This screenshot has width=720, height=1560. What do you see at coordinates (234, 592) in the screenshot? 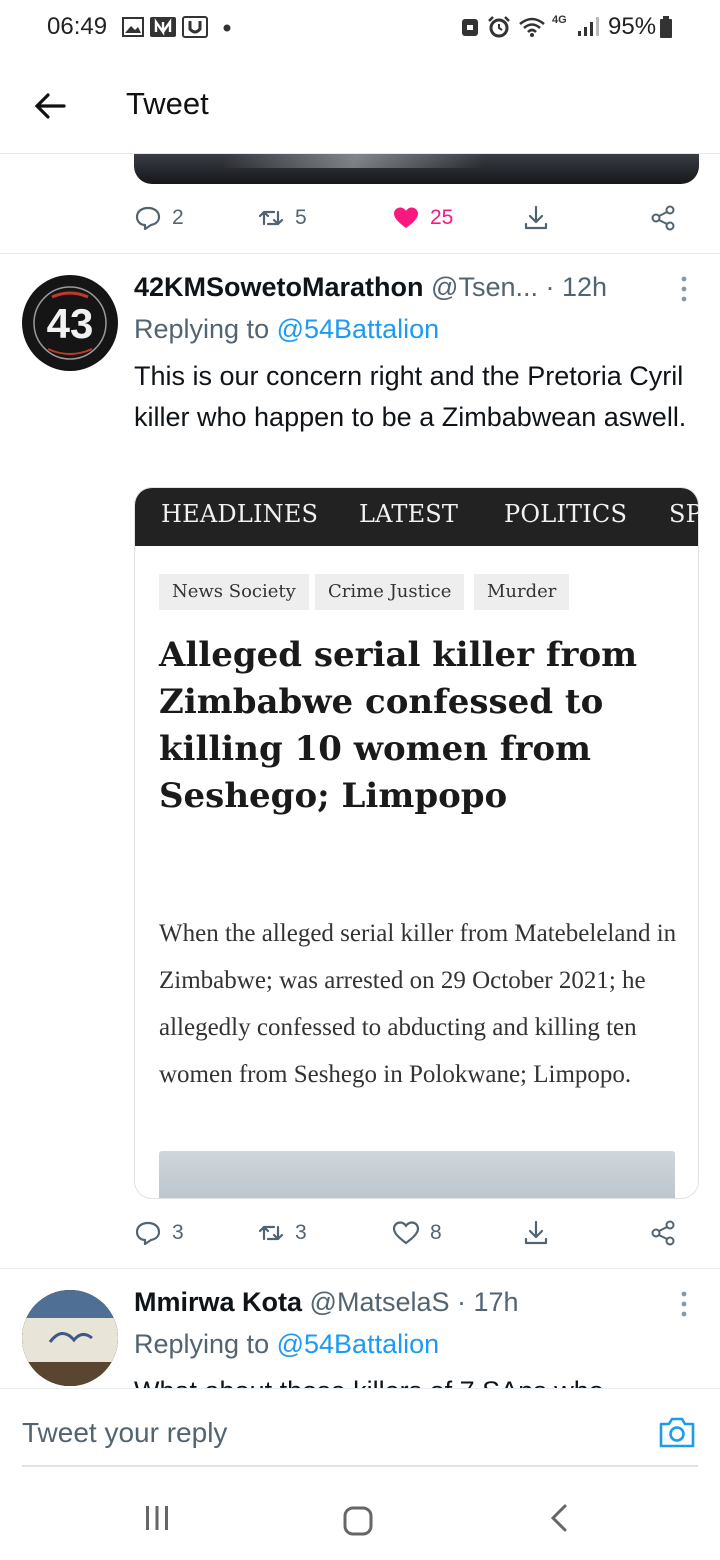
I see `tag-news-society: News Society` at bounding box center [234, 592].